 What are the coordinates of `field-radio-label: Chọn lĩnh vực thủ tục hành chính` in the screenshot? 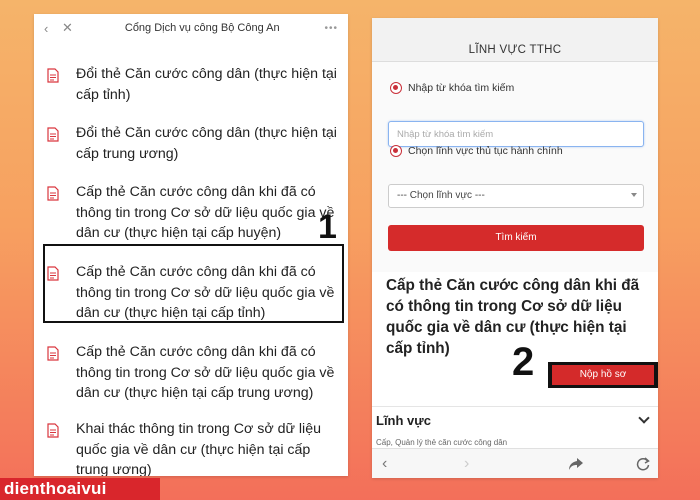 It's located at (485, 151).